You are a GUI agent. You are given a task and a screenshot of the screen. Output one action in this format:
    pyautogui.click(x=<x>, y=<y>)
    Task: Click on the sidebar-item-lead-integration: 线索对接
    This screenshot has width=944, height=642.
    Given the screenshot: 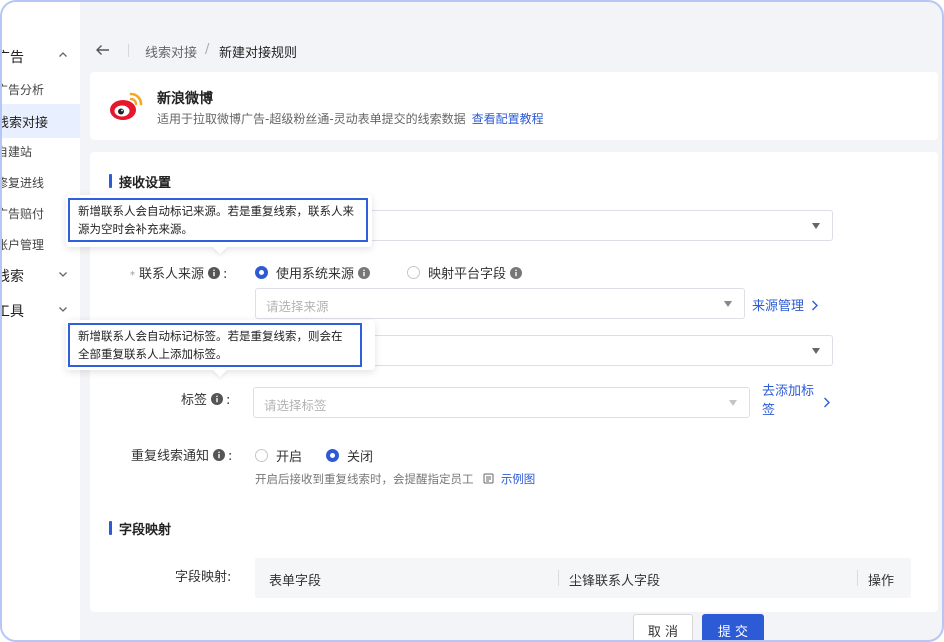 What is the action you would take?
    pyautogui.click(x=41, y=121)
    